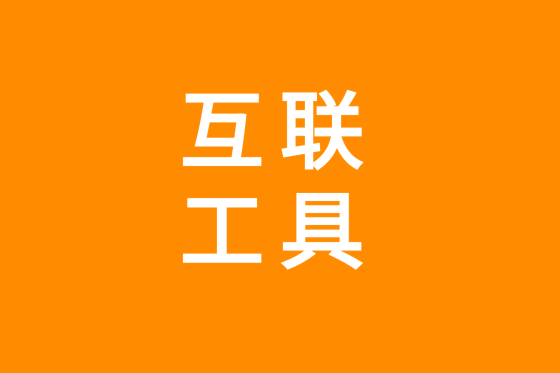 The image size is (560, 373). I want to click on title-line-1: 互联, so click(279, 131).